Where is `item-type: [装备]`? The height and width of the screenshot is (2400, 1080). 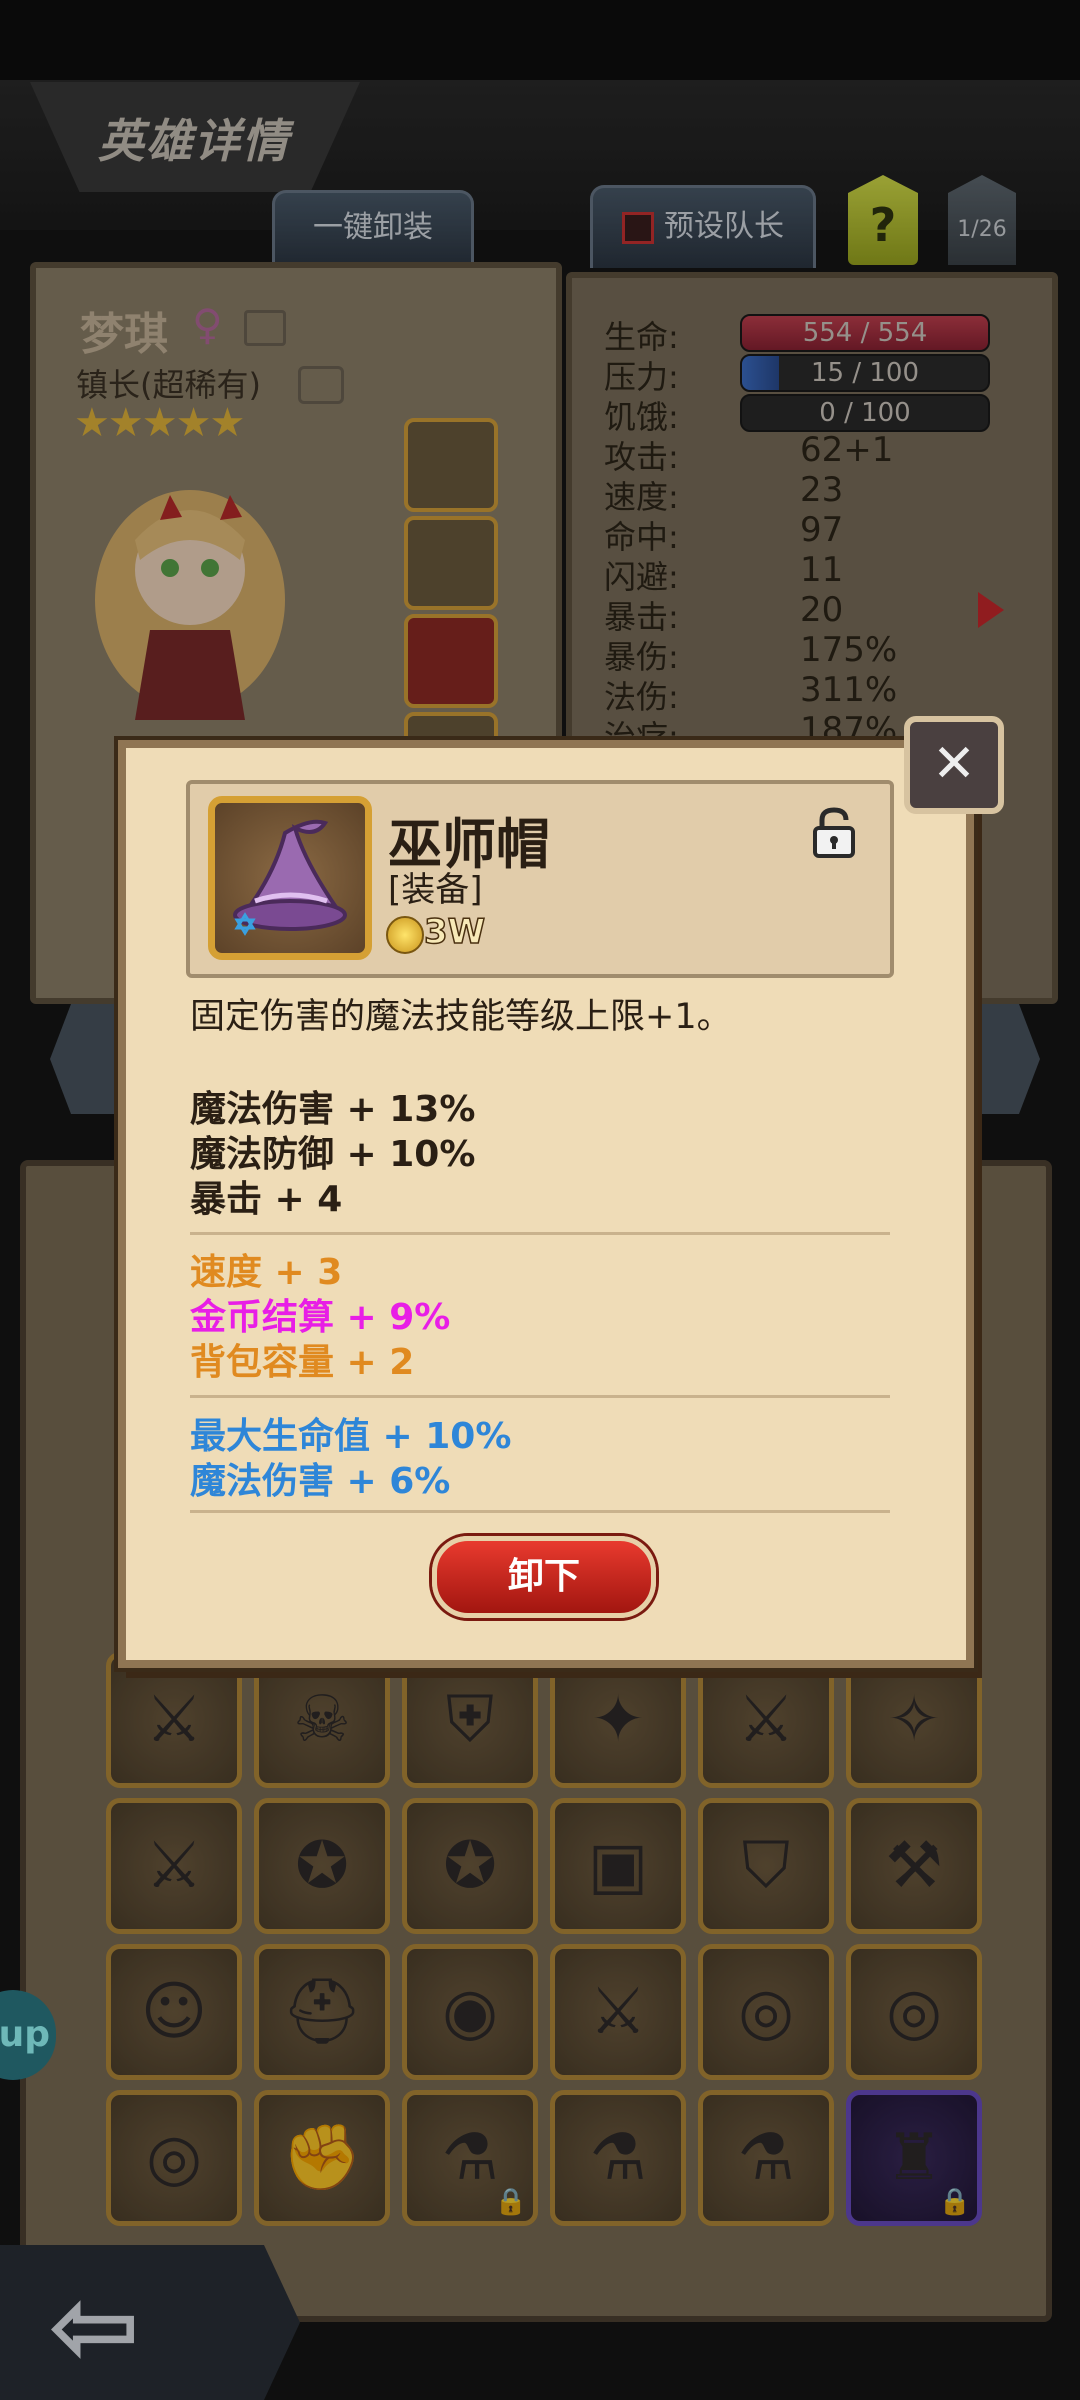 item-type: [装备] is located at coordinates (435, 890).